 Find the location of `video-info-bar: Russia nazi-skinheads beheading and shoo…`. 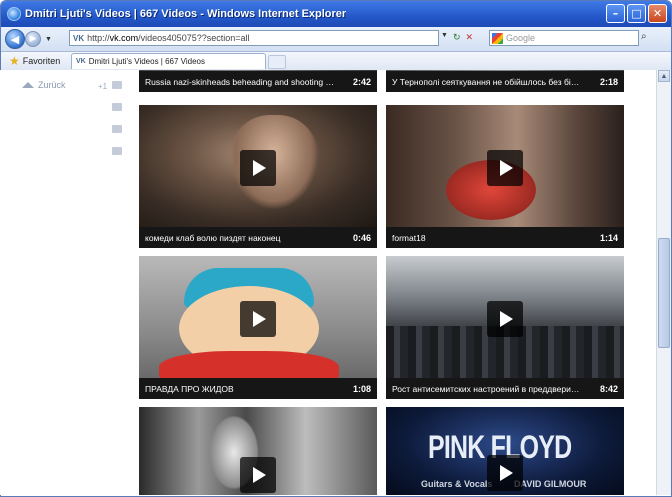

video-info-bar: Russia nazi-skinheads beheading and shoo… is located at coordinates (258, 81).